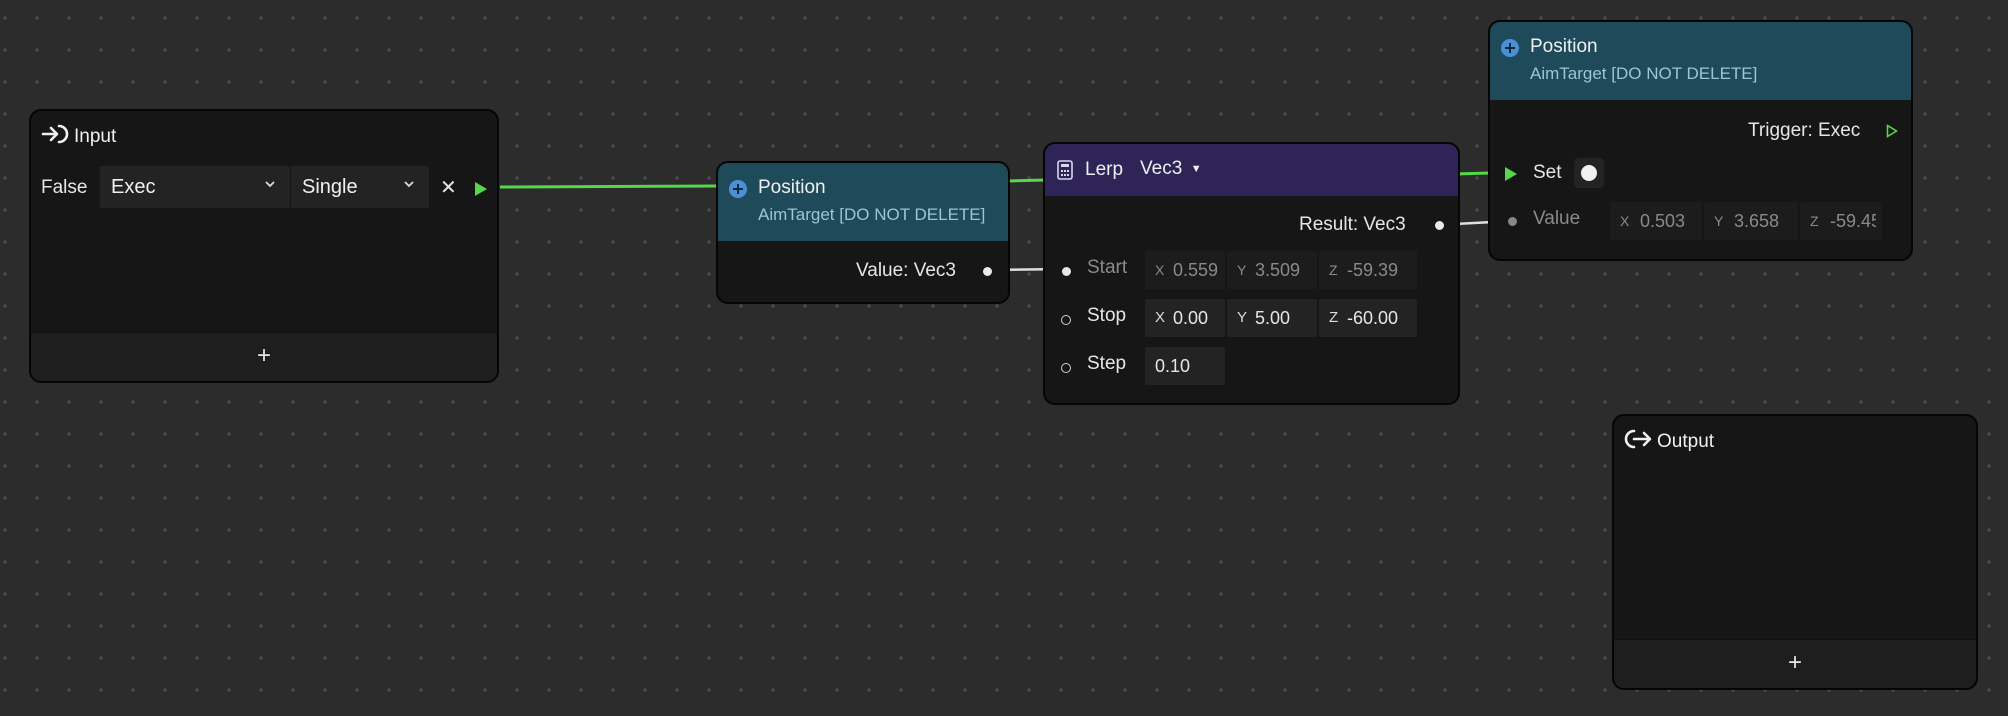 The width and height of the screenshot is (2008, 716). I want to click on setter-value-label: Value, so click(1557, 218).